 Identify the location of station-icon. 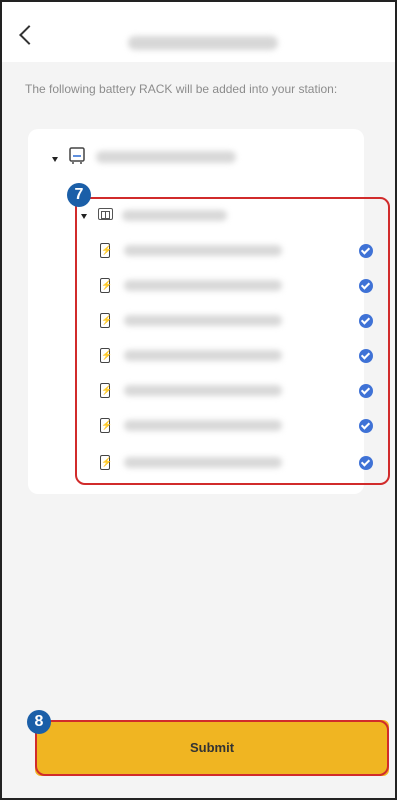
(77, 155).